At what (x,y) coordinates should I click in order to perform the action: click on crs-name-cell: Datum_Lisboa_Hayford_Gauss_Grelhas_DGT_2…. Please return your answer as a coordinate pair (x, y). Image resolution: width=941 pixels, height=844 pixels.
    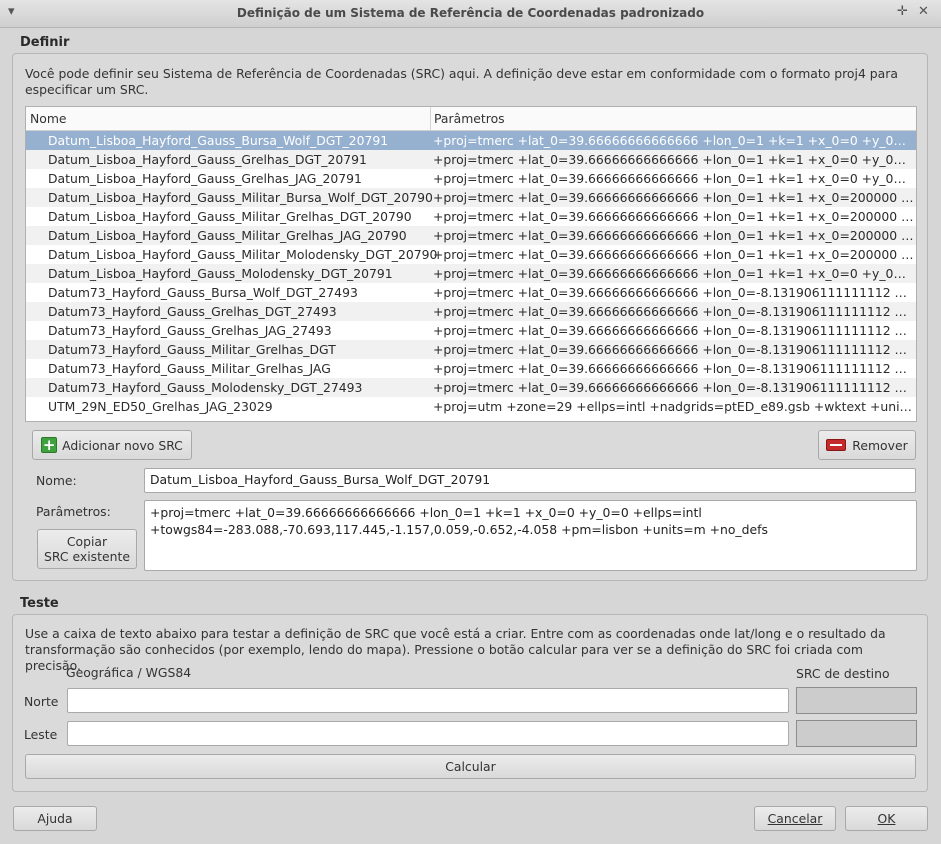
    Looking at the image, I should click on (207, 159).